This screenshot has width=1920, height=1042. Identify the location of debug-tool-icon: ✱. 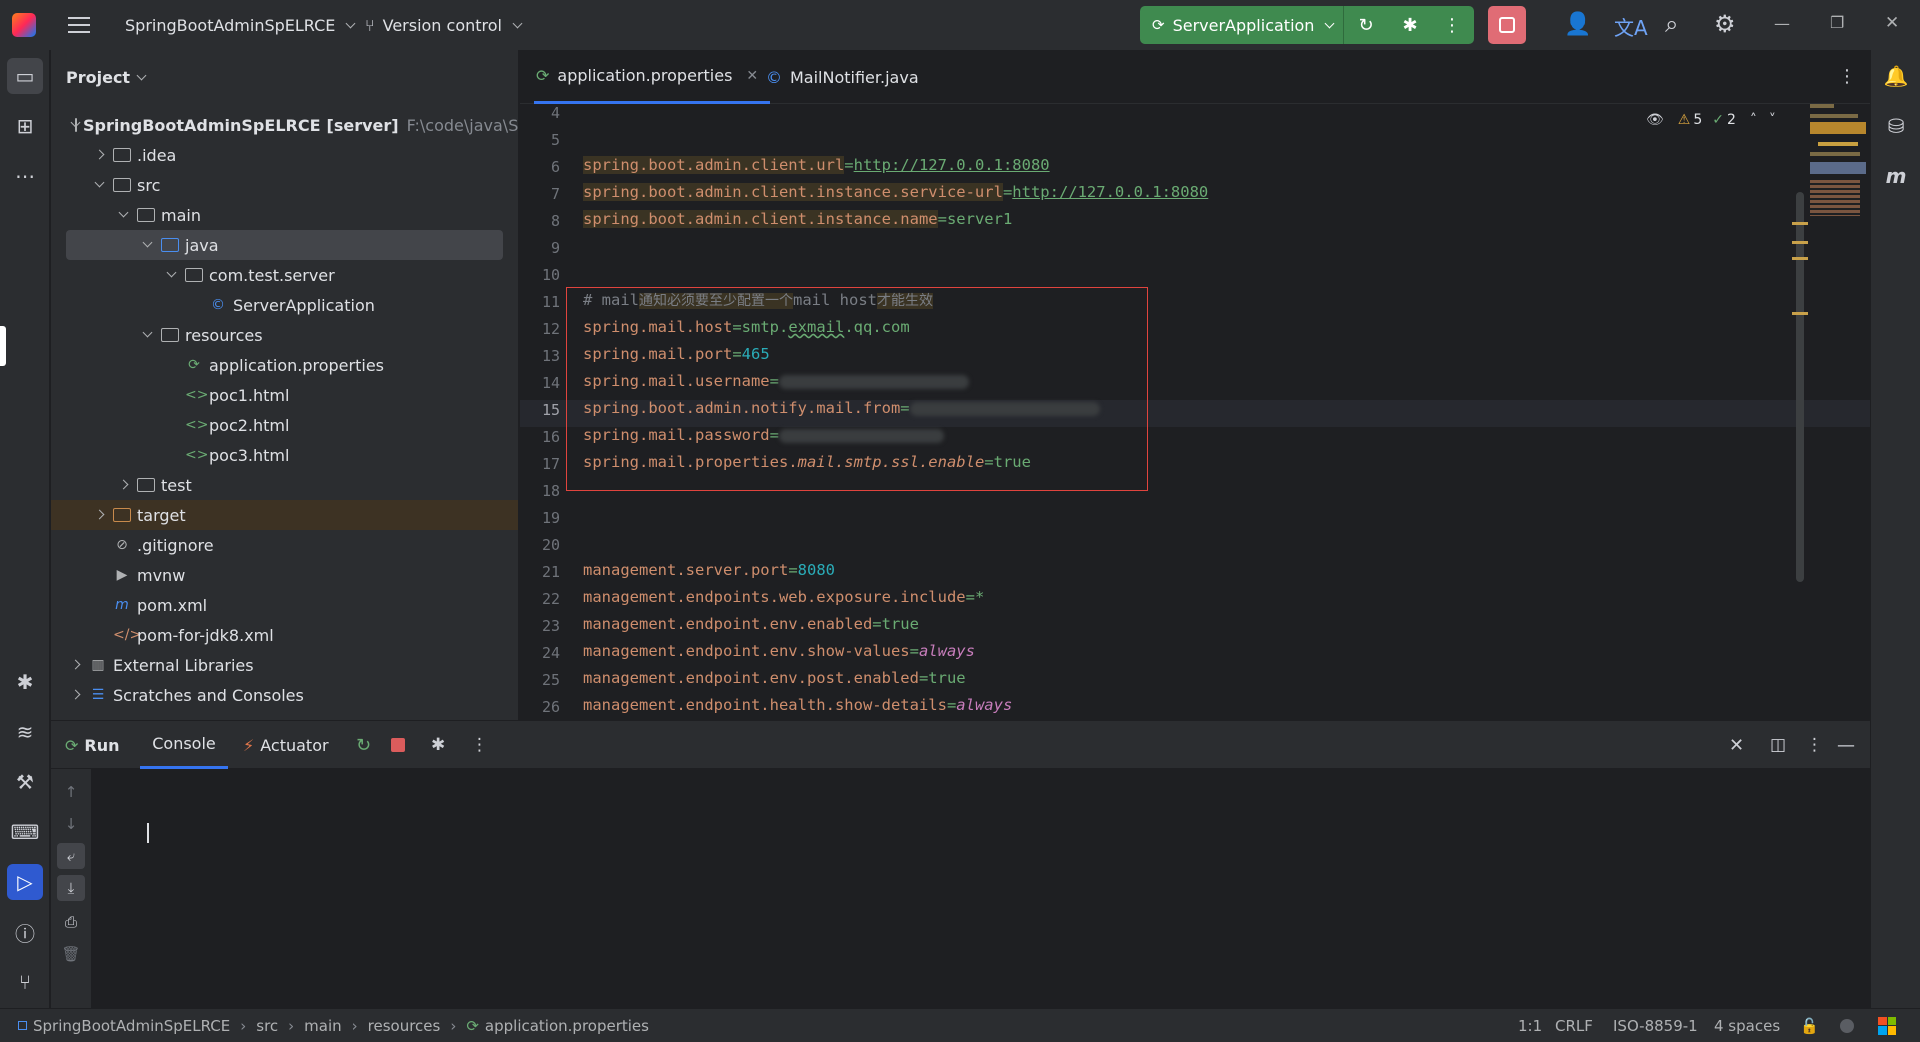
(25, 682).